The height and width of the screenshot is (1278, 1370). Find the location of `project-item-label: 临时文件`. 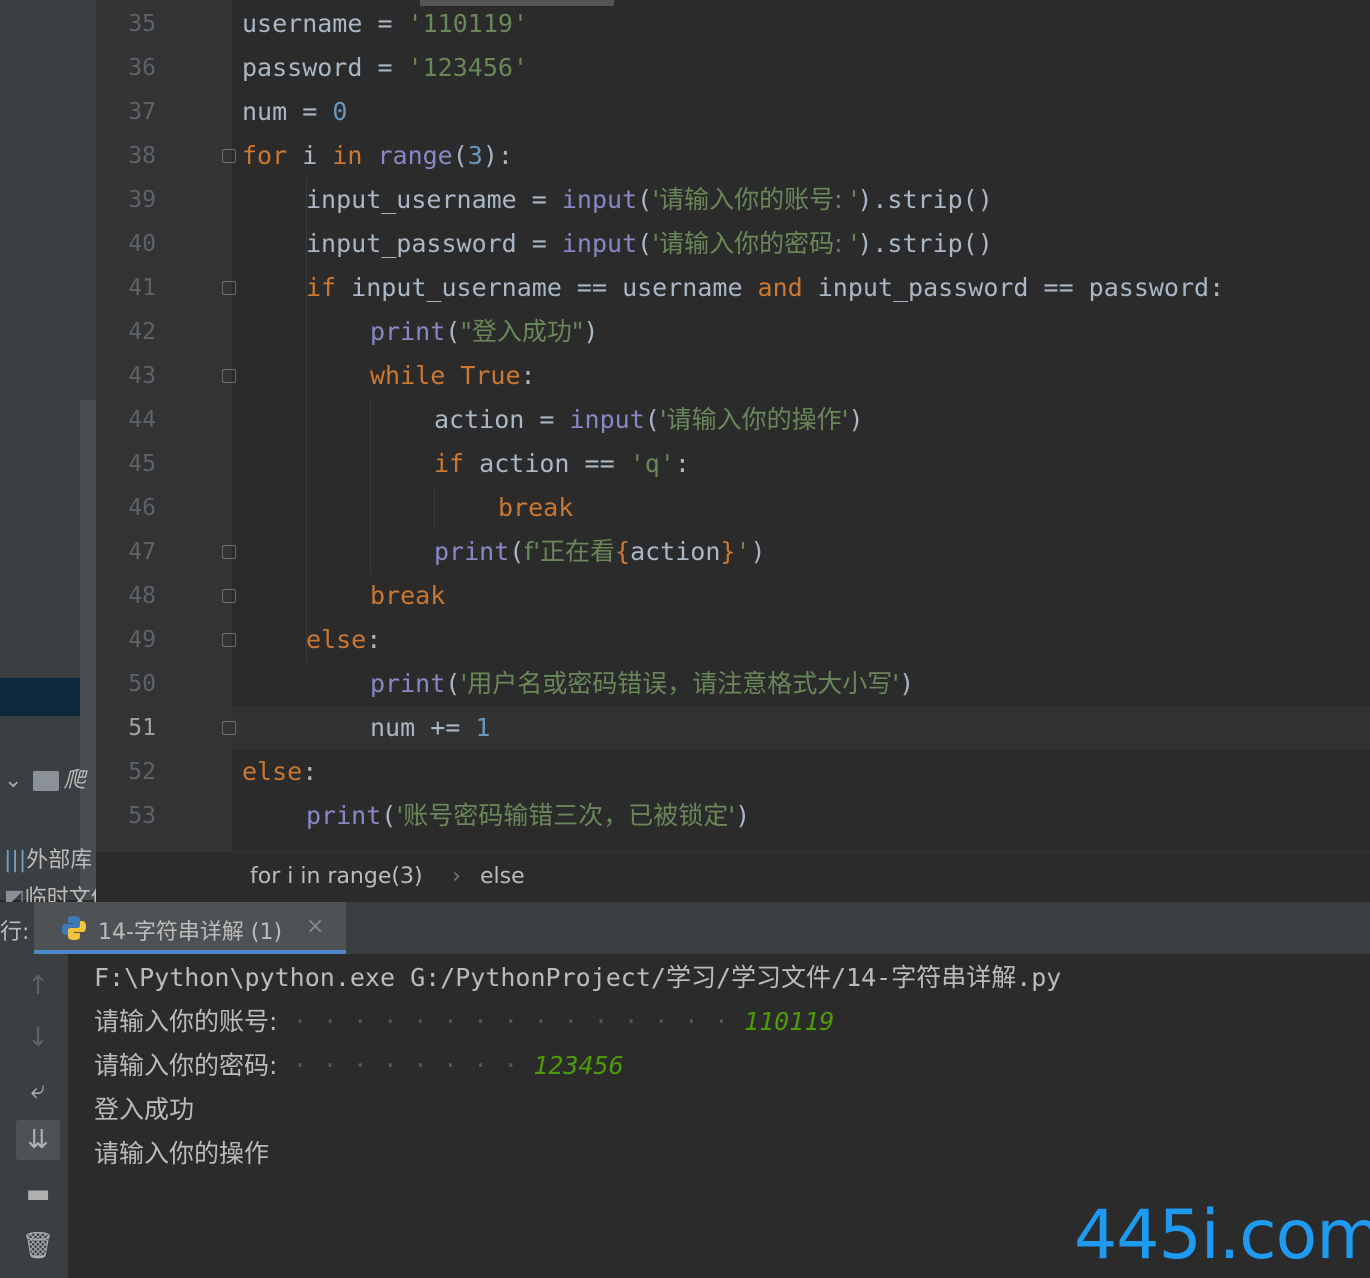

project-item-label: 临时文件 is located at coordinates (60, 894).